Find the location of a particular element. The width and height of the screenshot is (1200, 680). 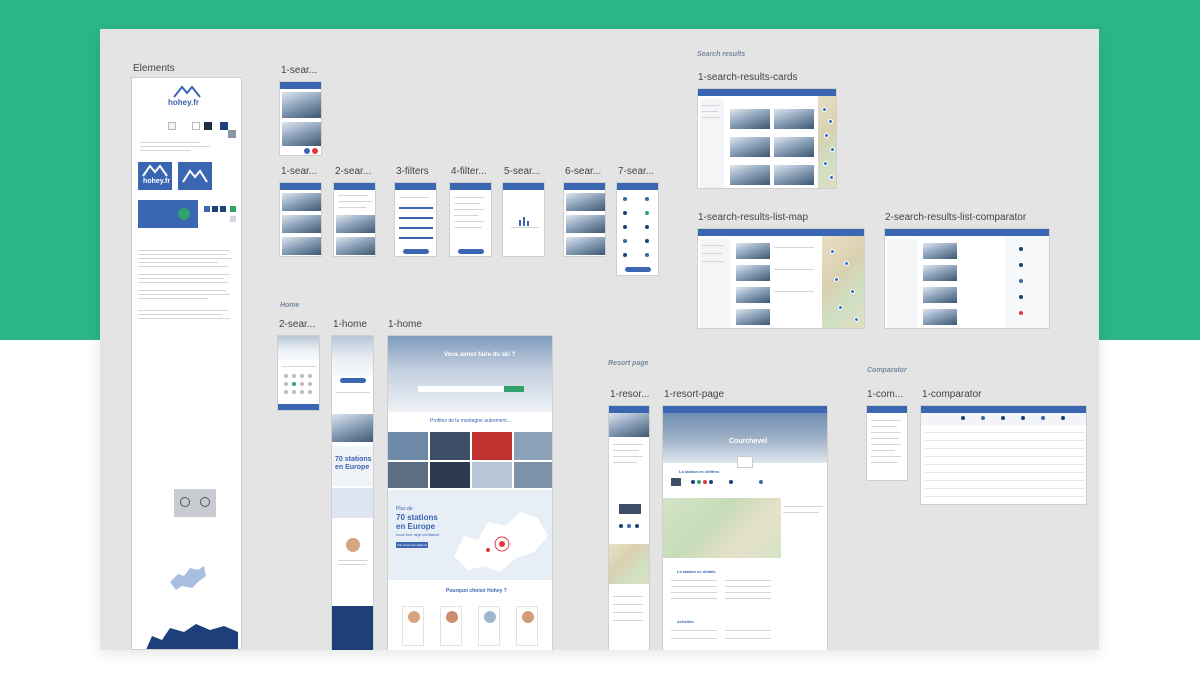

artboard-4-filters is located at coordinates (470, 219).